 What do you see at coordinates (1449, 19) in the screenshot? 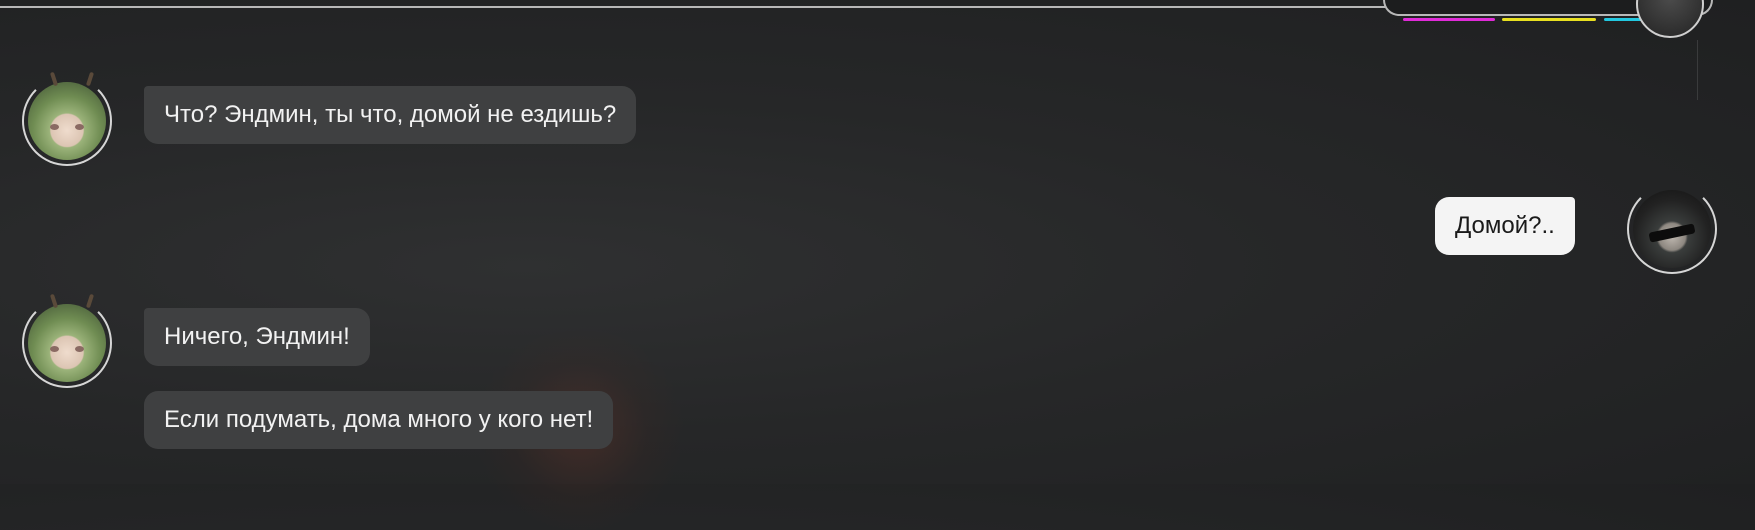
I see `magenta-indicator` at bounding box center [1449, 19].